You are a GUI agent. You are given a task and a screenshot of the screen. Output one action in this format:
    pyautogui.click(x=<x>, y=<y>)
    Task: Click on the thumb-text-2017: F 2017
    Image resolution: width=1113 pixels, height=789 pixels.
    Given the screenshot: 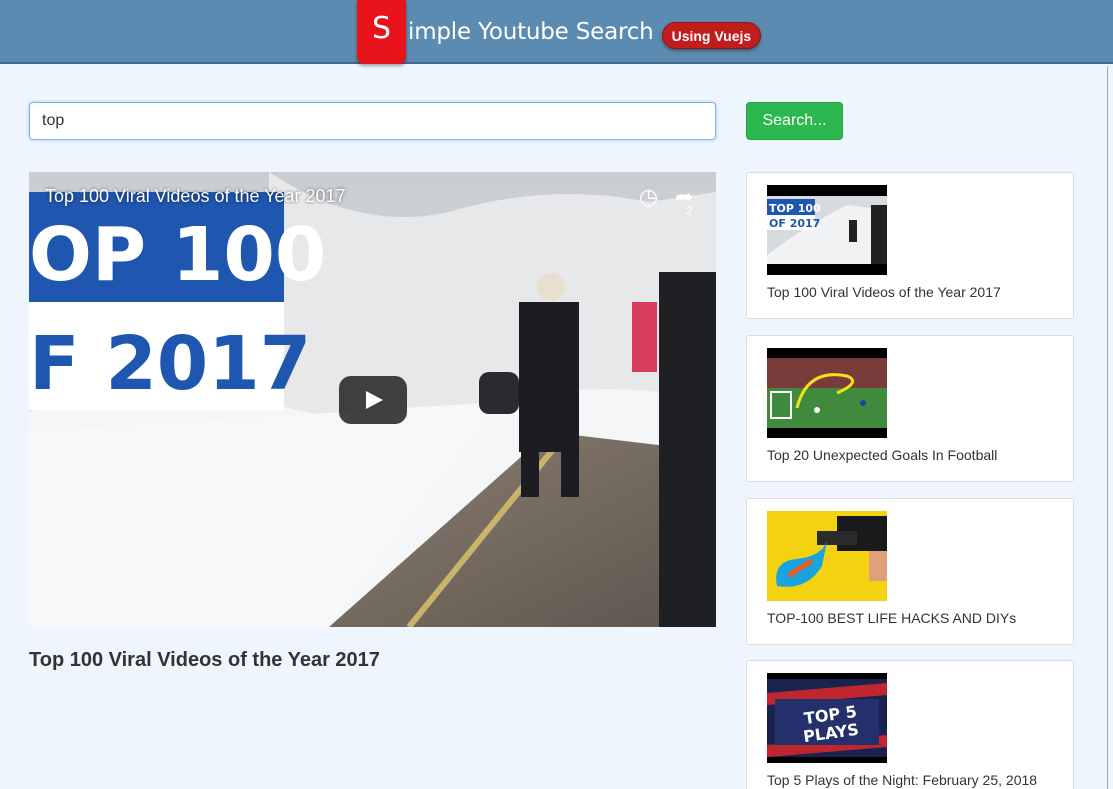 What is the action you would take?
    pyautogui.click(x=170, y=364)
    